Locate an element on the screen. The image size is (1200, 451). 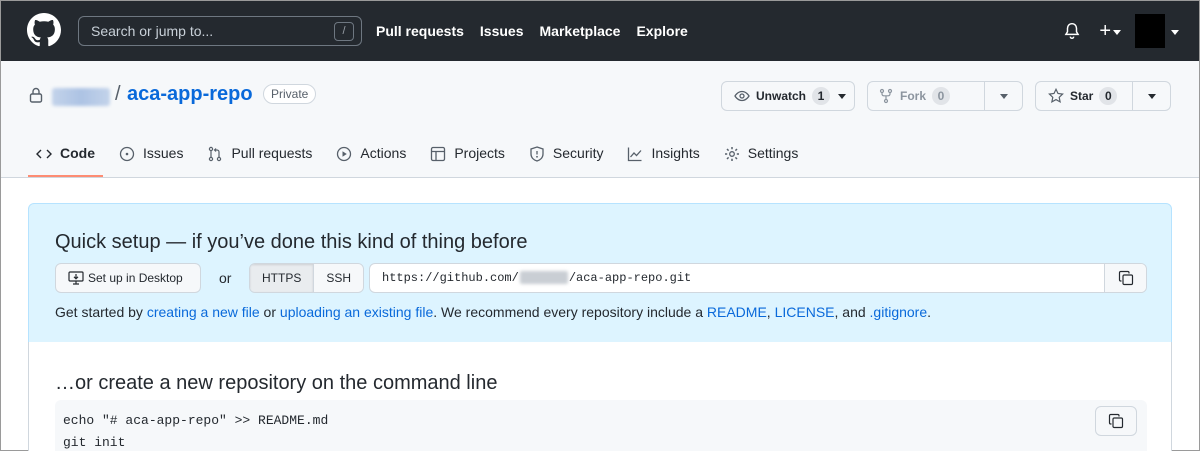
tab-label: Settings is located at coordinates (773, 153).